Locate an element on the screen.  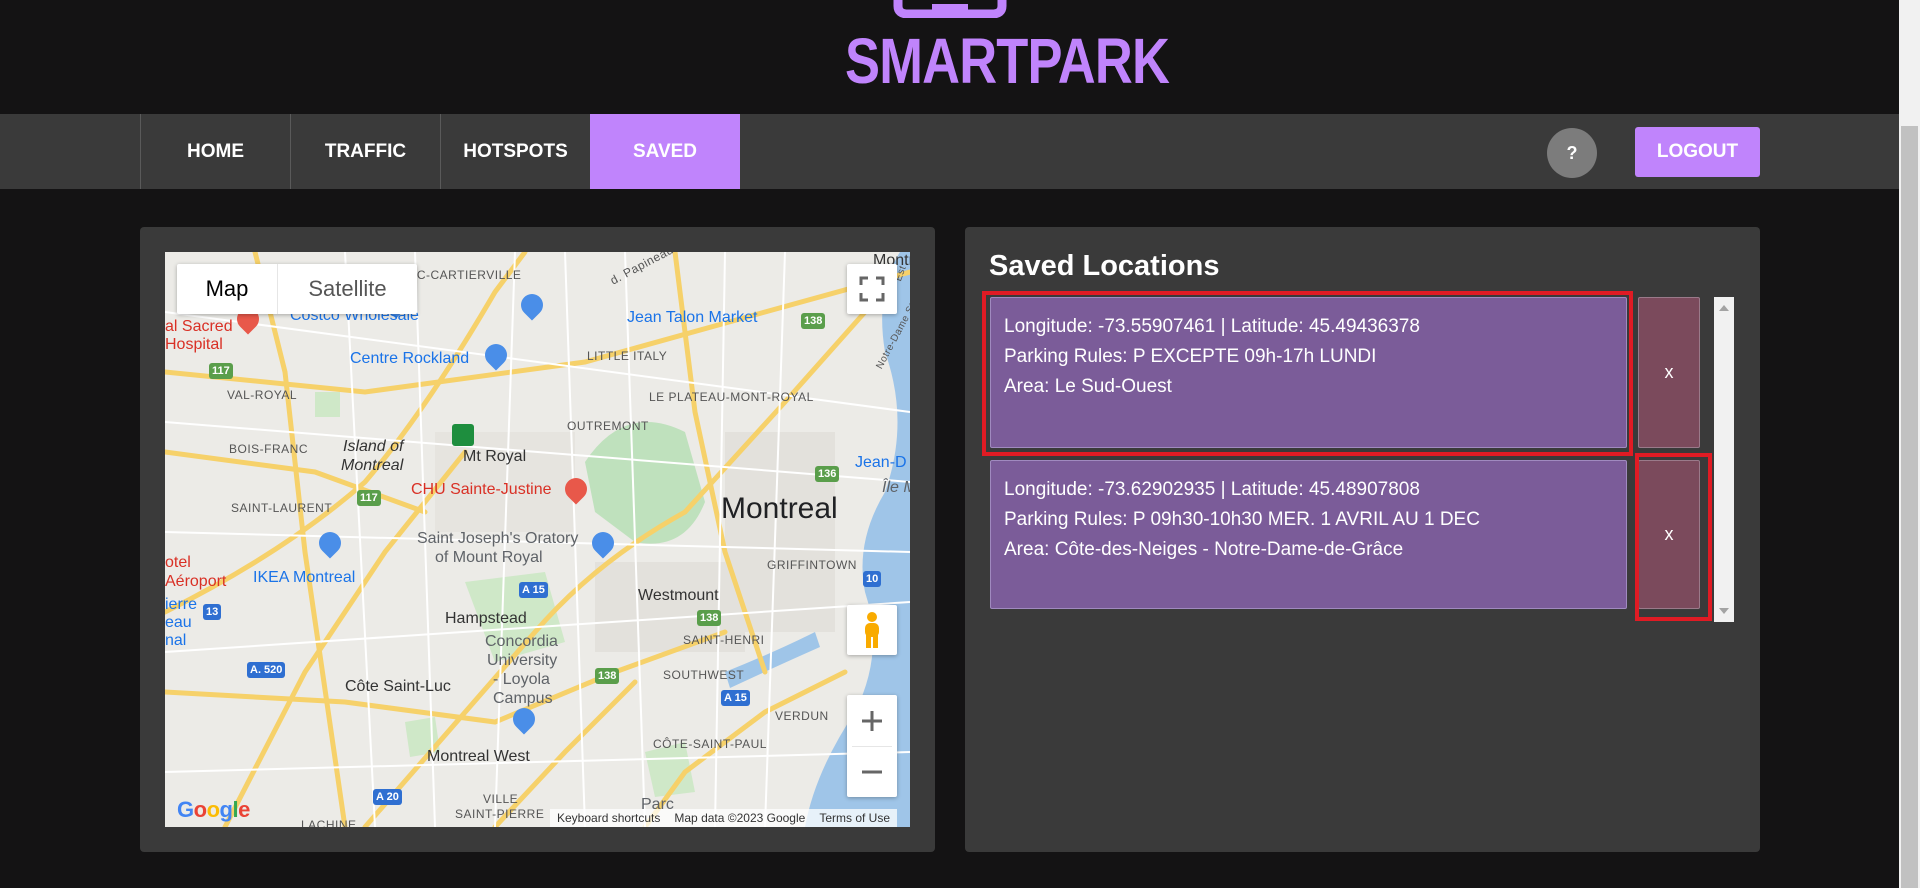
scroll-down-icon is located at coordinates (1724, 611).